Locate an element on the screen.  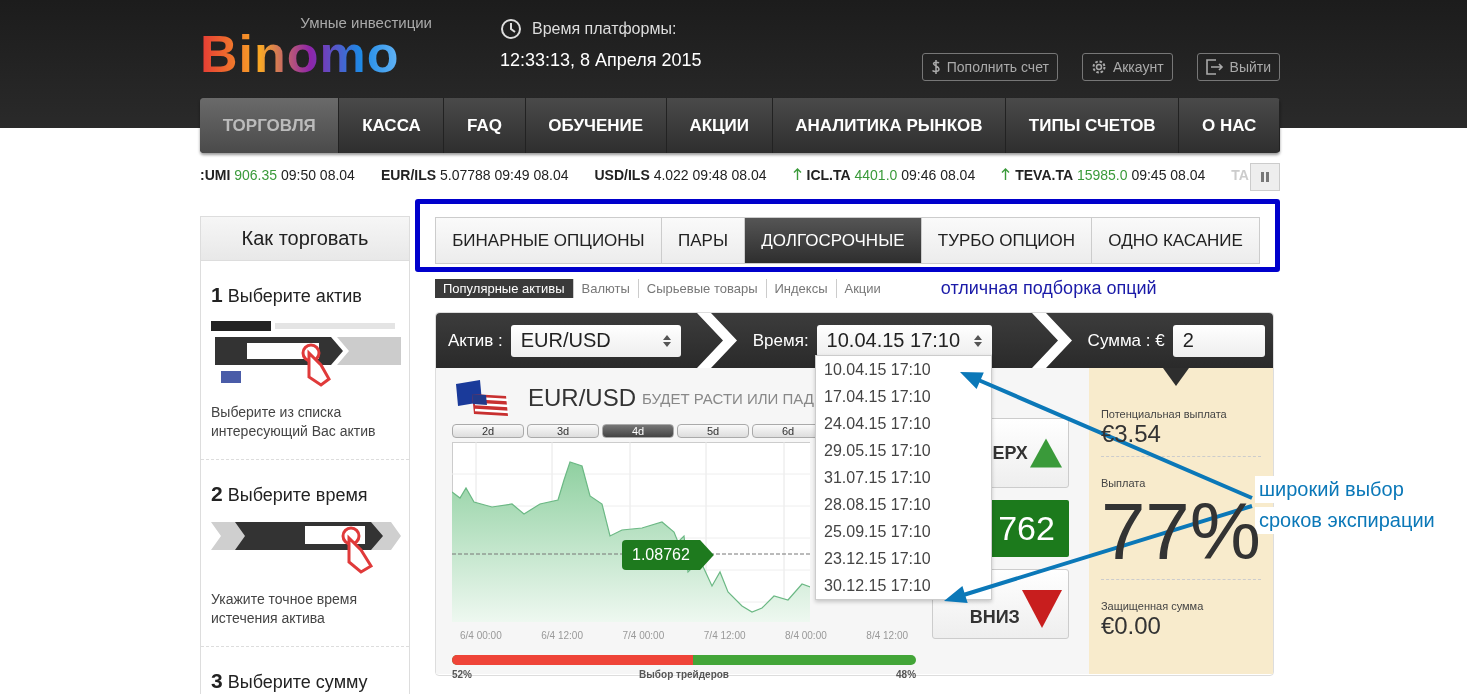
gear-icon is located at coordinates (1098, 67).